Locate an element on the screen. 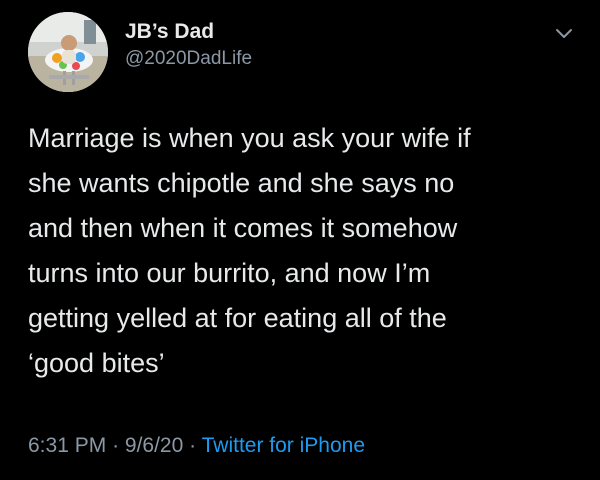  user-handle: @2020DadLife is located at coordinates (188, 59).